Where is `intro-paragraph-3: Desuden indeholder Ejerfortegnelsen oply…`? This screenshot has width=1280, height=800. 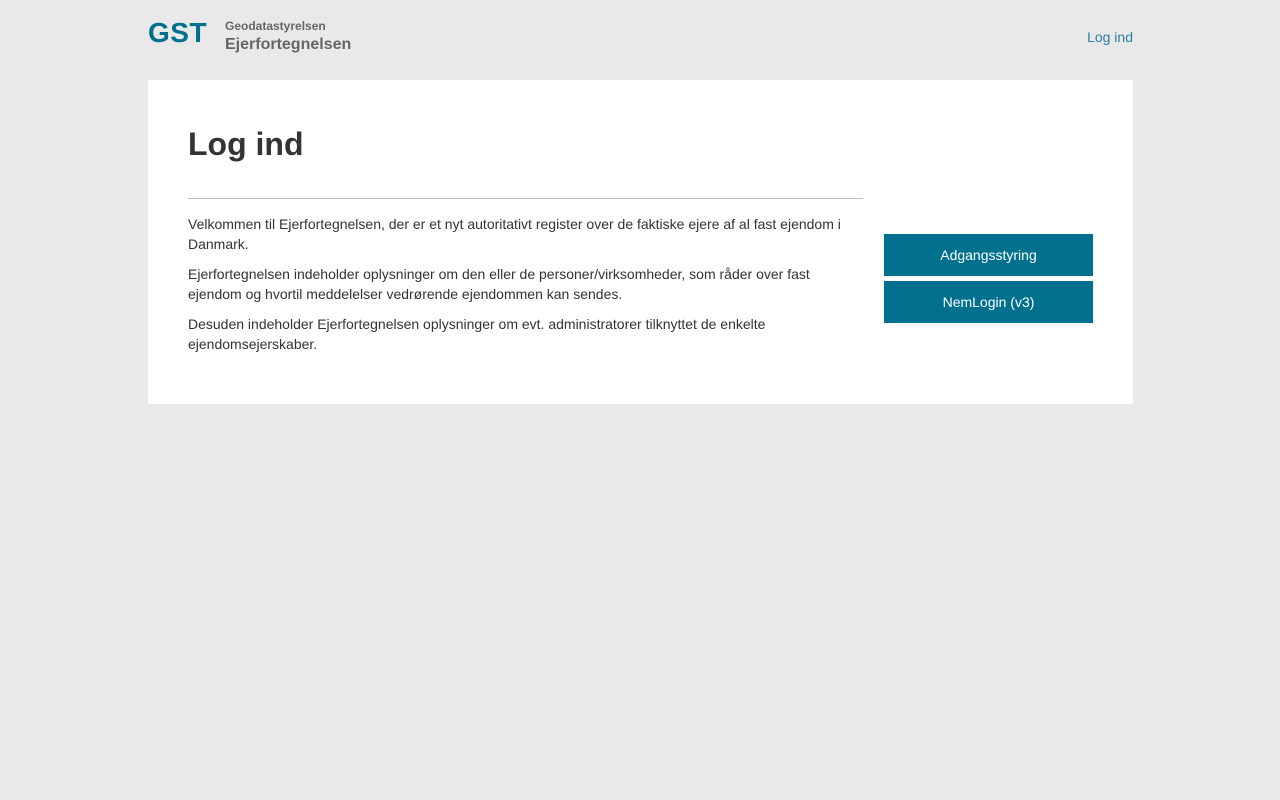 intro-paragraph-3: Desuden indeholder Ejerfortegnelsen oply… is located at coordinates (477, 334).